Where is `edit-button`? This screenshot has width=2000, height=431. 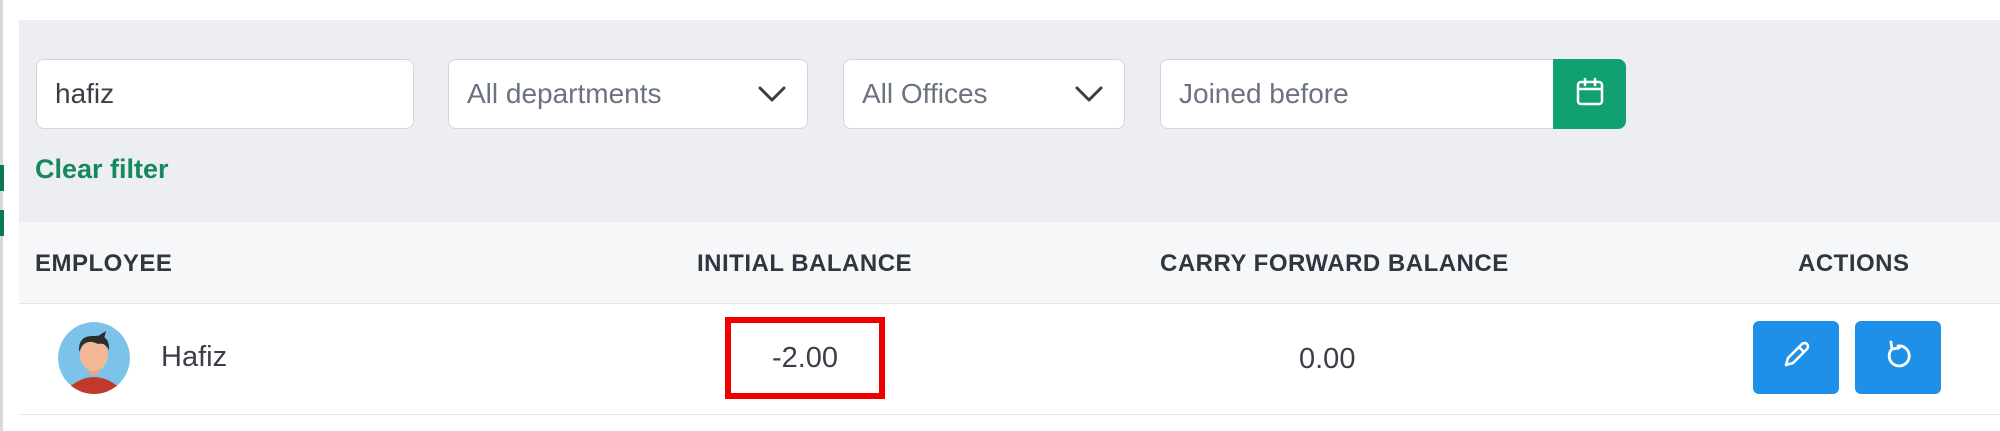 edit-button is located at coordinates (1796, 357).